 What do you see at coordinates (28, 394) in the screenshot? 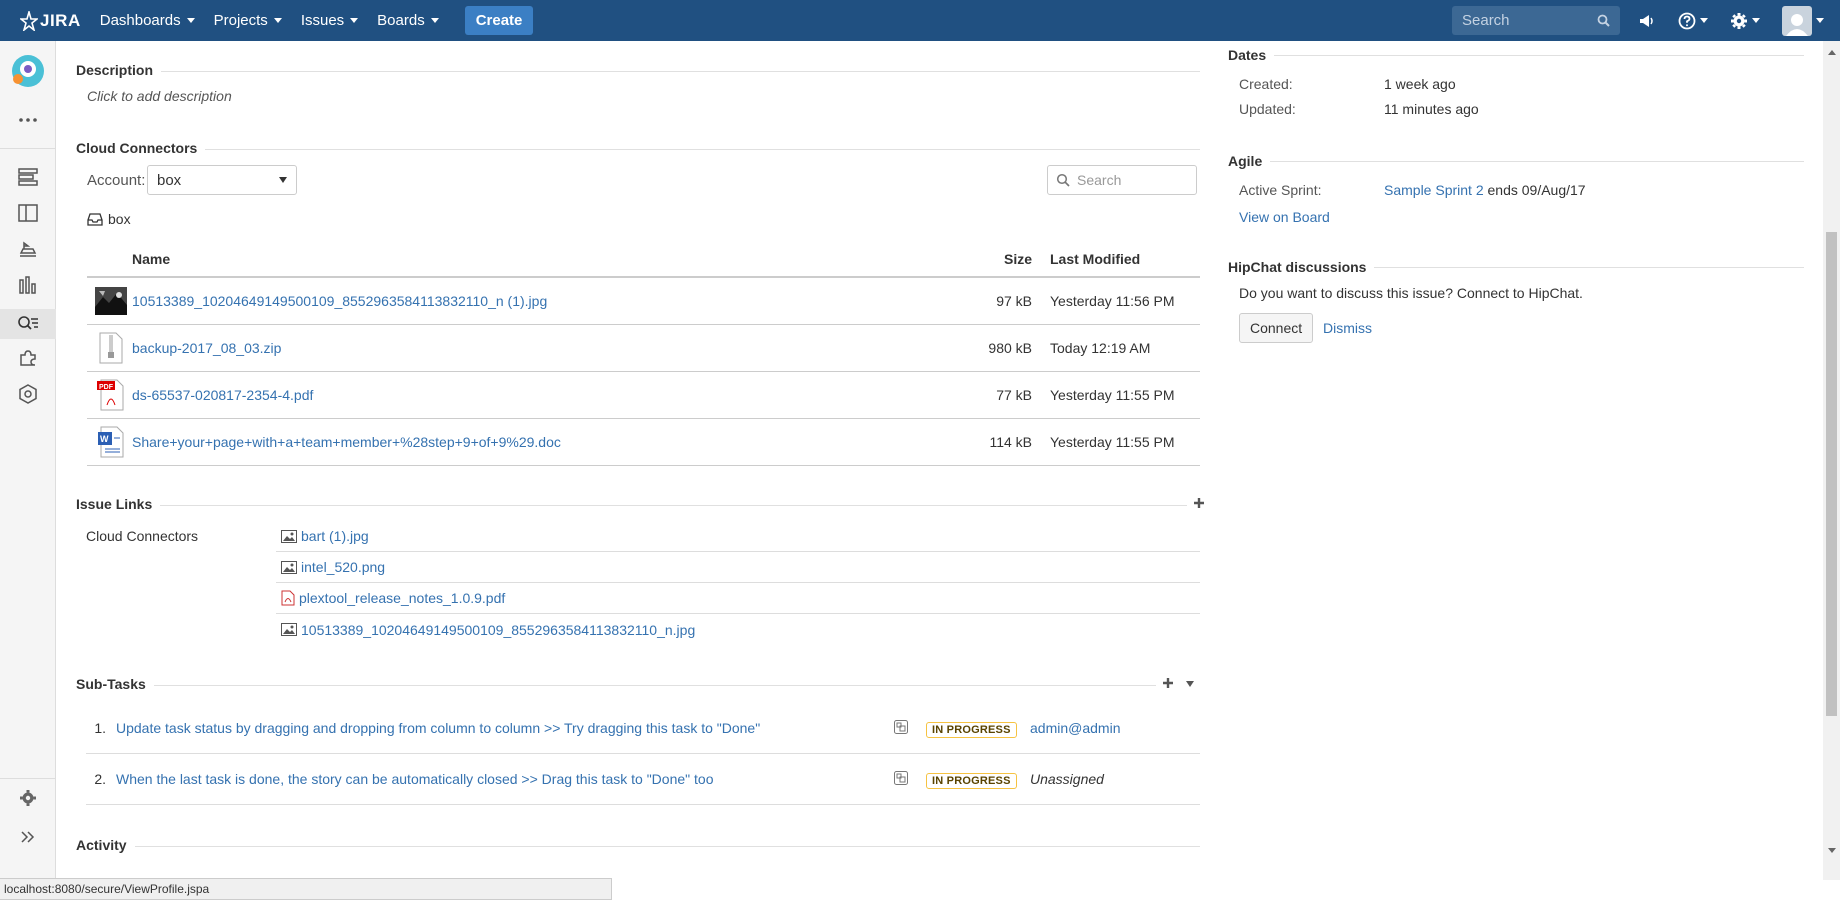
I see `project-settings-hex-icon` at bounding box center [28, 394].